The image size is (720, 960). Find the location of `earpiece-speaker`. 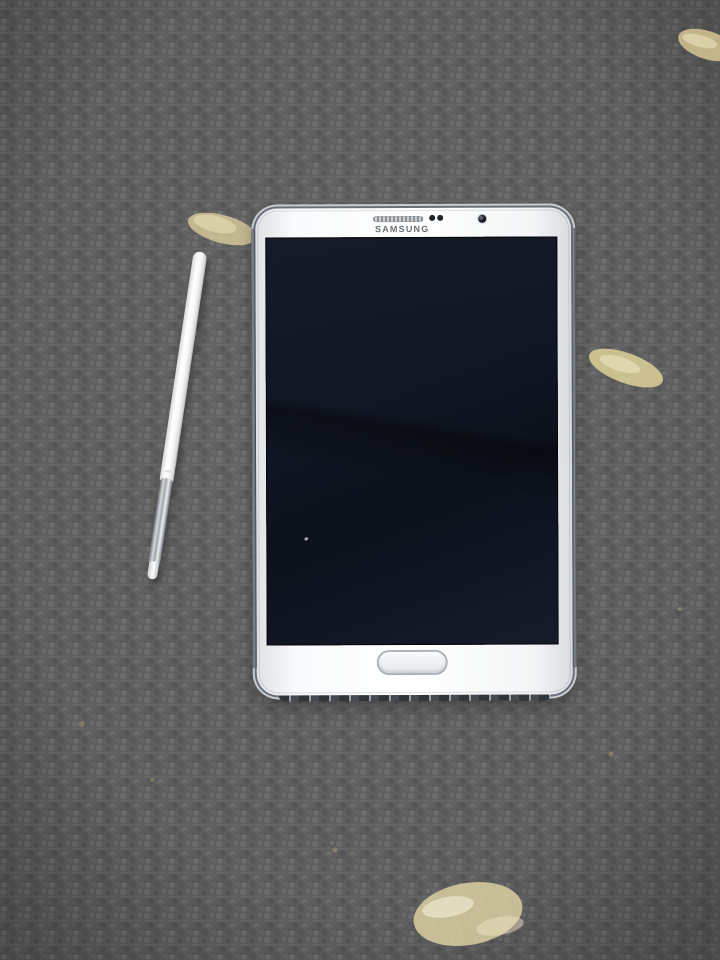

earpiece-speaker is located at coordinates (398, 219).